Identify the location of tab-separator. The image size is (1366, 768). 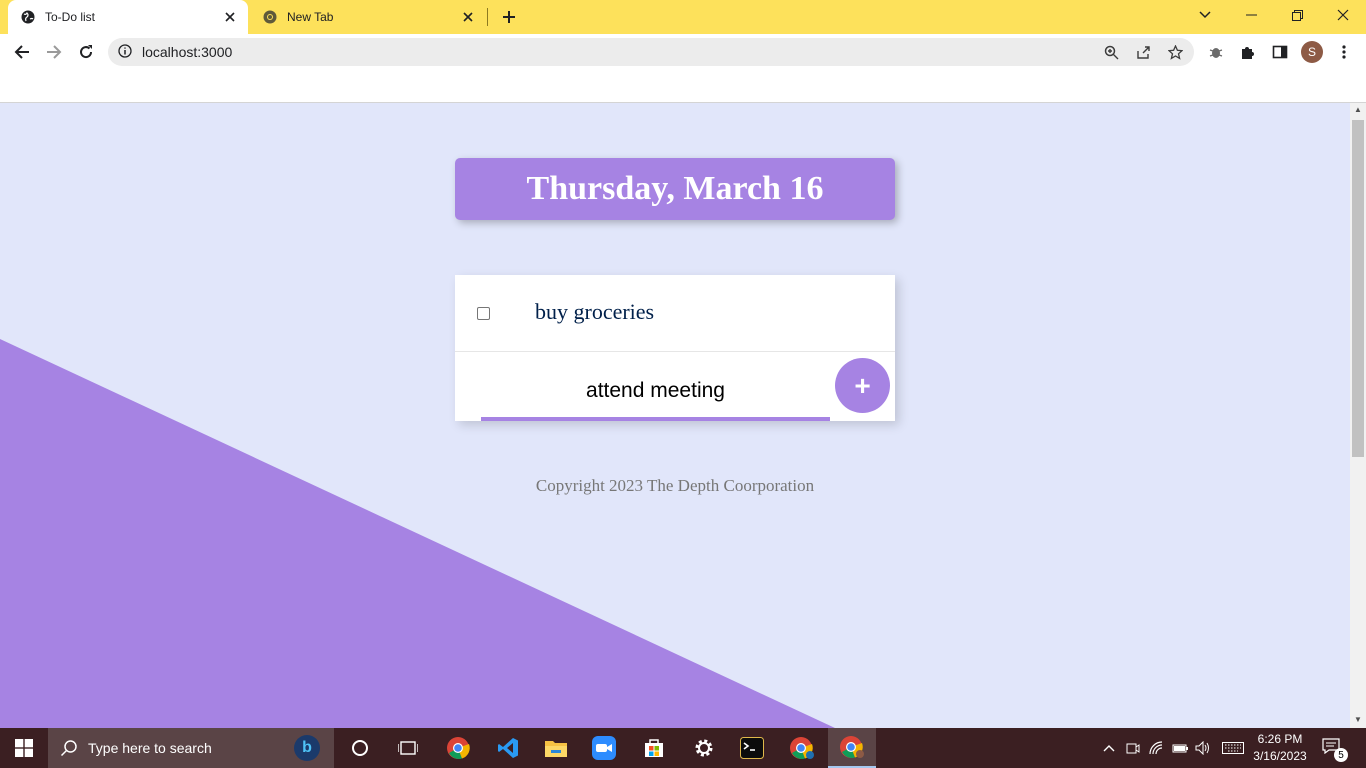
(487, 17).